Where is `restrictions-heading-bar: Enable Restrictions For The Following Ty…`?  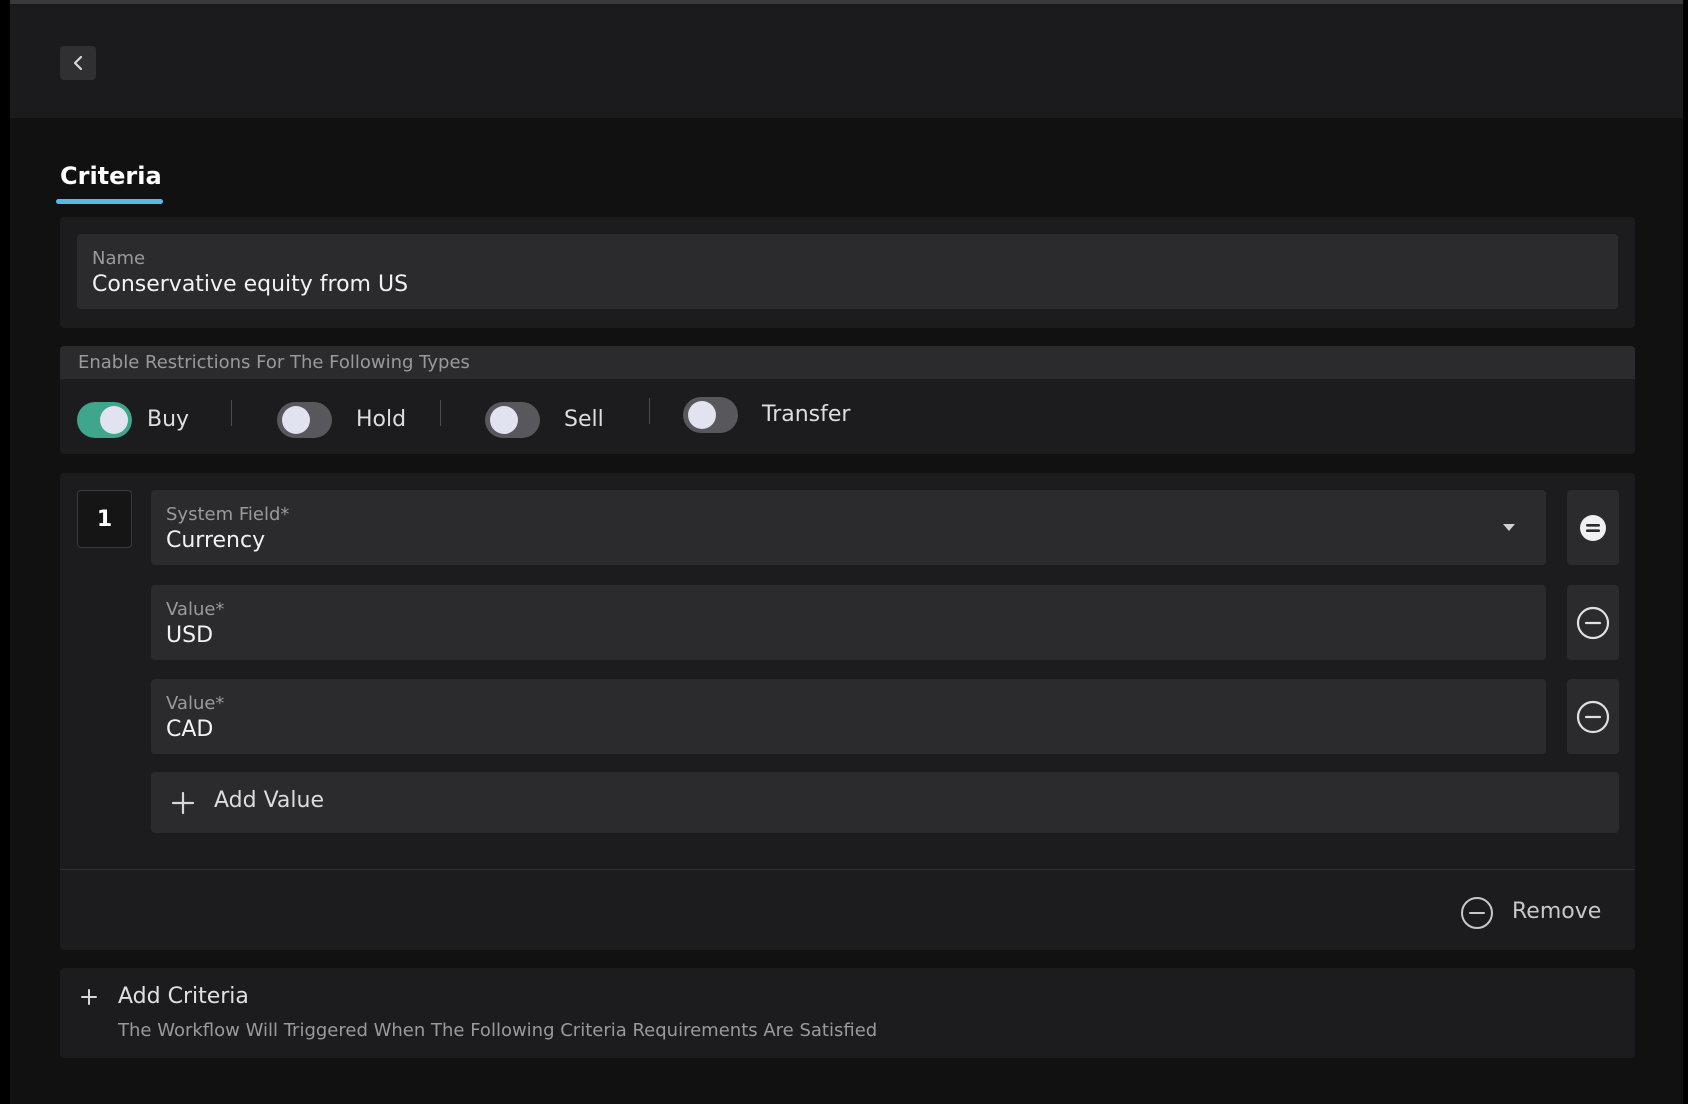 restrictions-heading-bar: Enable Restrictions For The Following Ty… is located at coordinates (847, 362).